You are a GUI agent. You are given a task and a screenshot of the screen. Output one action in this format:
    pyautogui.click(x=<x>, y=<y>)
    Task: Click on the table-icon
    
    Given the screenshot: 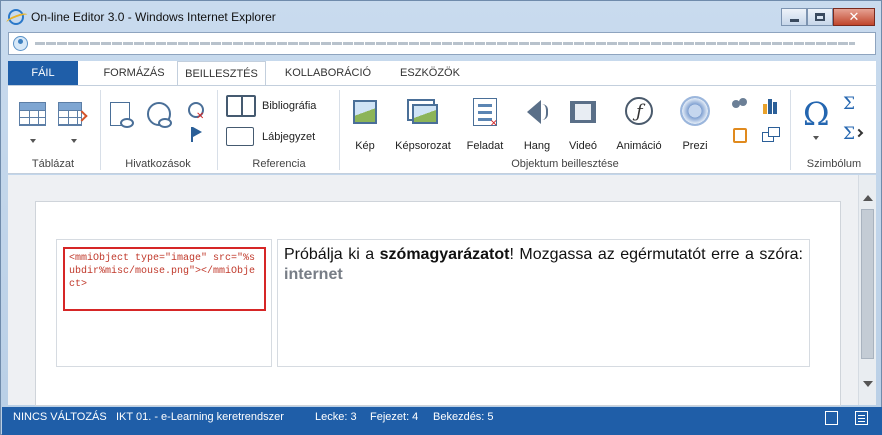 What is the action you would take?
    pyautogui.click(x=32, y=114)
    